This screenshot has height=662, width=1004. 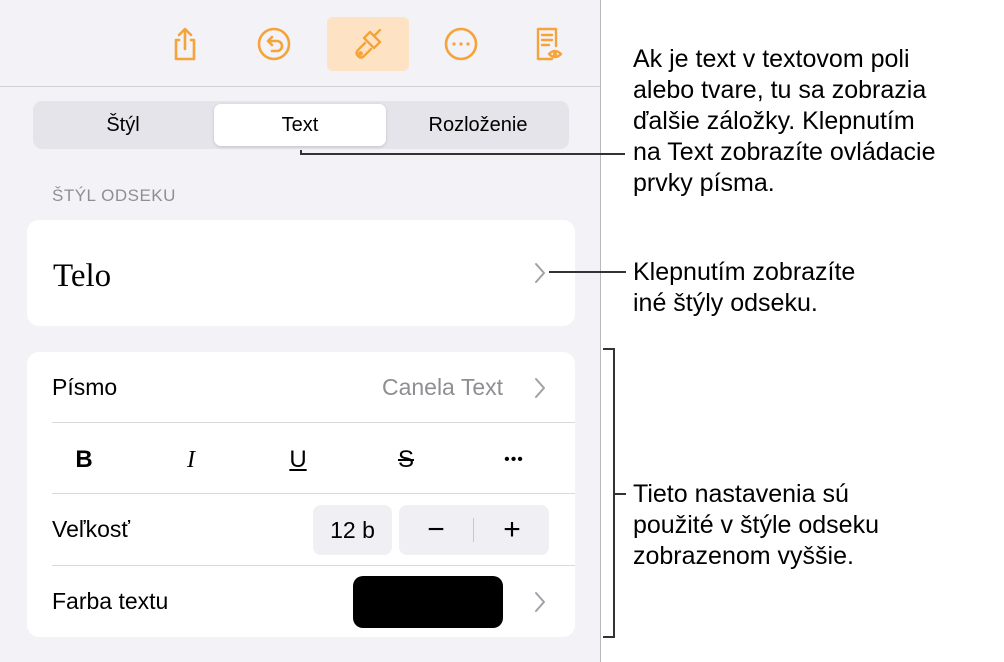 What do you see at coordinates (478, 125) in the screenshot?
I see `tab-layout: Rozloženie` at bounding box center [478, 125].